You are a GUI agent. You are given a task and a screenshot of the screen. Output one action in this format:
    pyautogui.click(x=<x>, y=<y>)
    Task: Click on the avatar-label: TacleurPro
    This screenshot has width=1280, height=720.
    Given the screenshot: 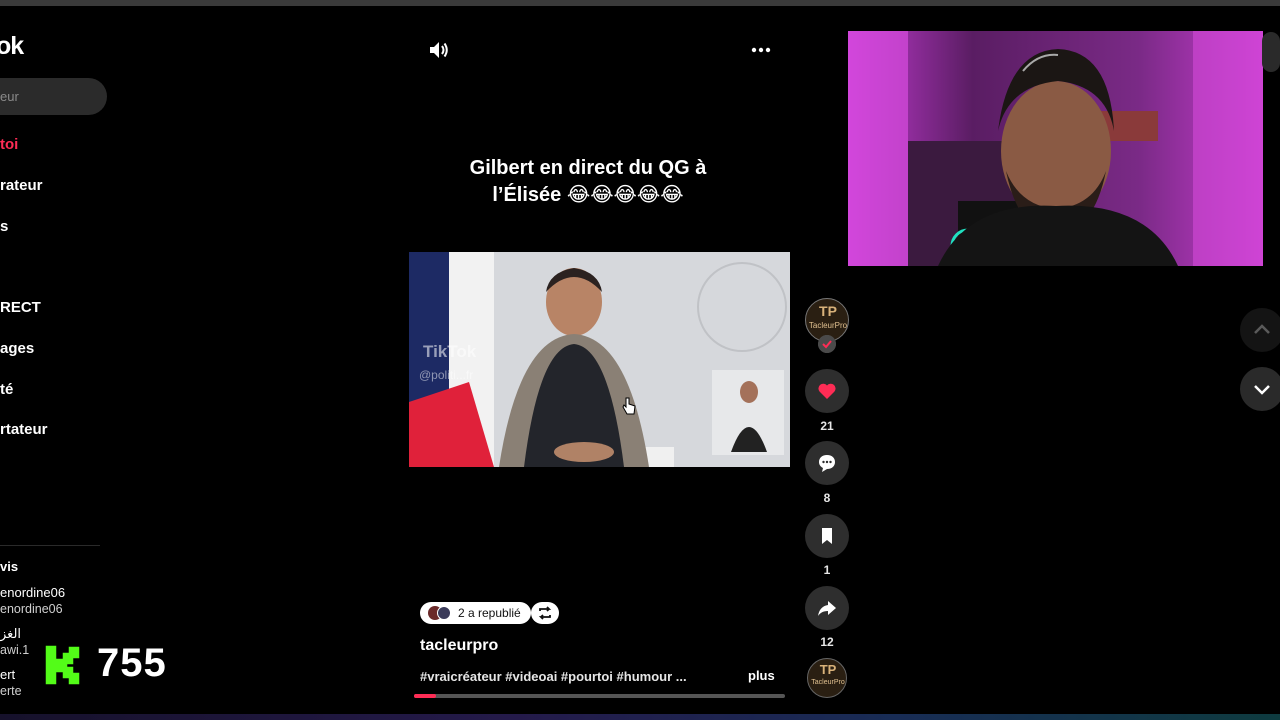 What is the action you would take?
    pyautogui.click(x=828, y=325)
    